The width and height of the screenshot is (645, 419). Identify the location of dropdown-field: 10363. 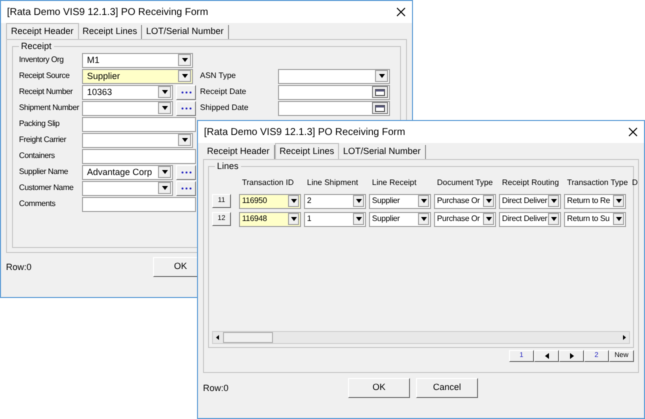
(127, 92).